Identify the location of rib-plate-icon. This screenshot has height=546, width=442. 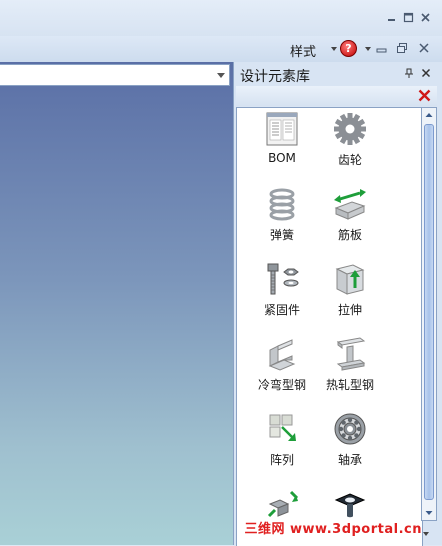
(350, 204).